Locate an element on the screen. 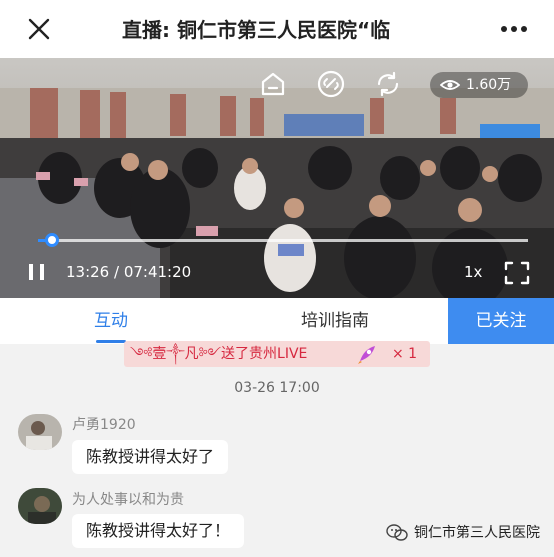 This screenshot has width=554, height=557. comment-bubble: 陈教授讲得太好了 is located at coordinates (150, 457).